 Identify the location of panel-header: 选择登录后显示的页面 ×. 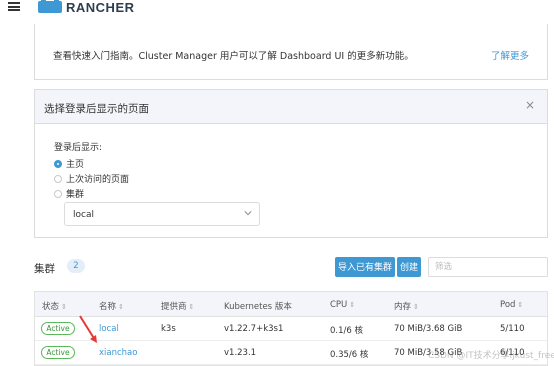
(291, 107).